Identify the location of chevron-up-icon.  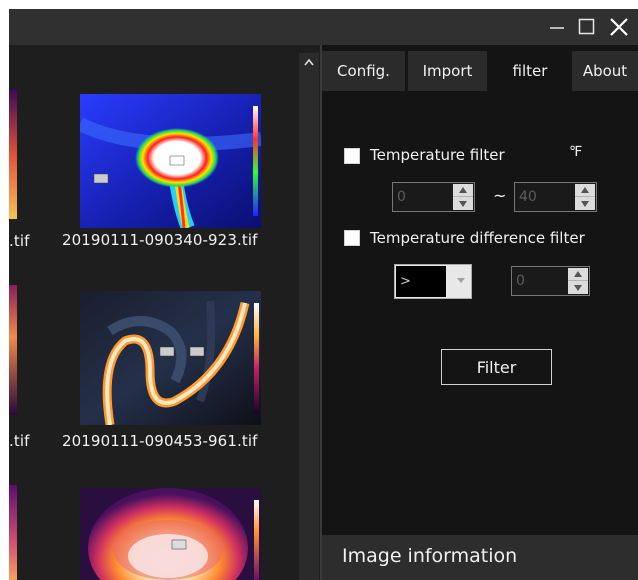
(309, 62).